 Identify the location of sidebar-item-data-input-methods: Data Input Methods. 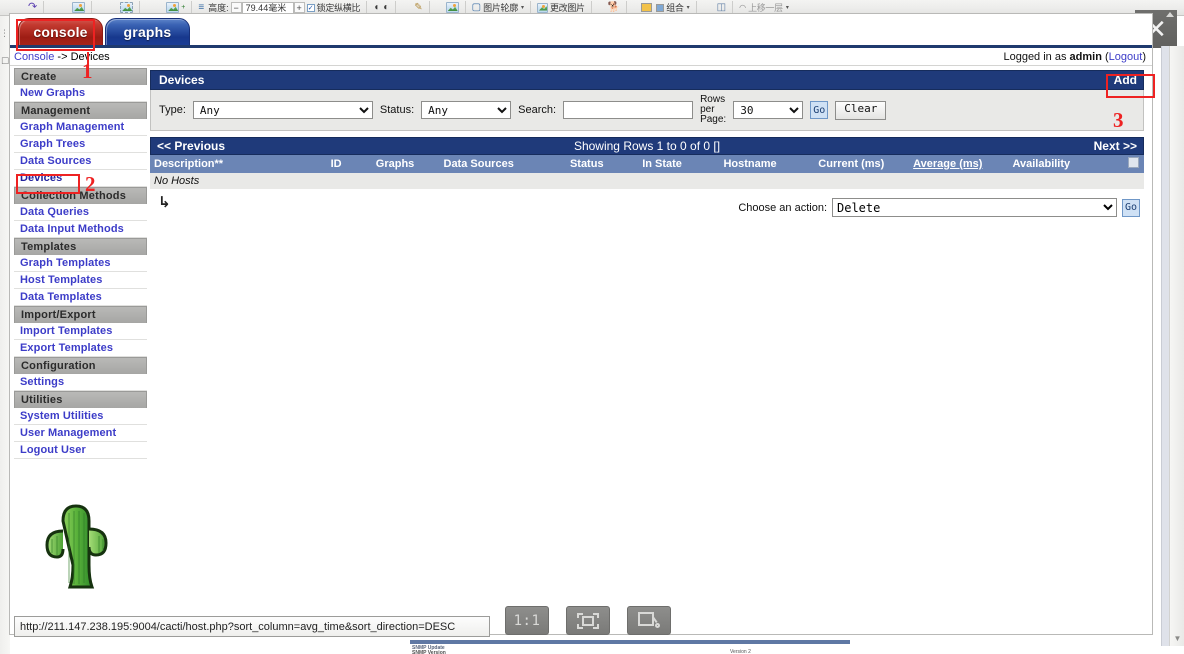
(80, 229).